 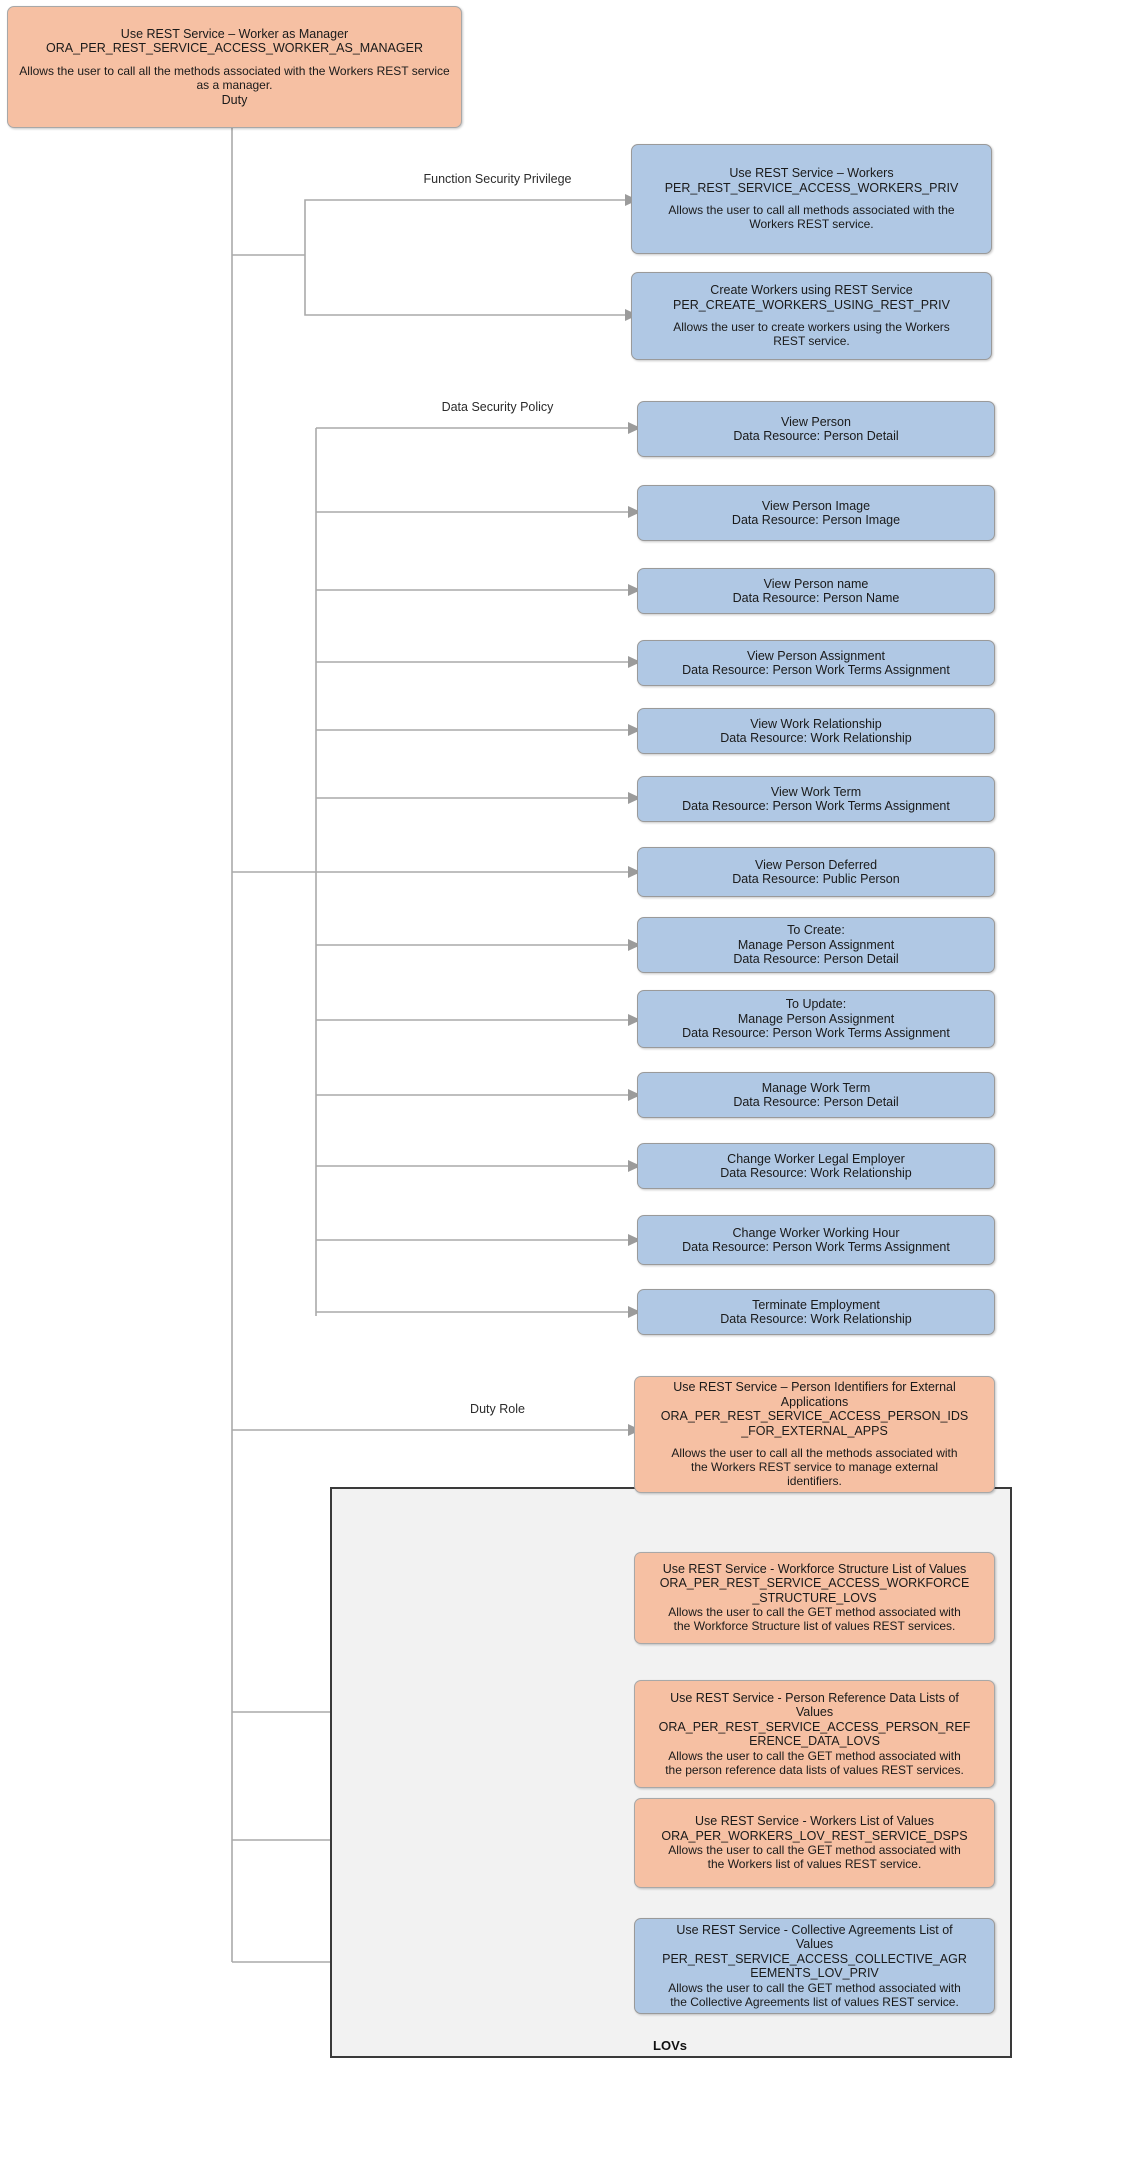 I want to click on node-title: Manage Work Term, so click(x=816, y=1087).